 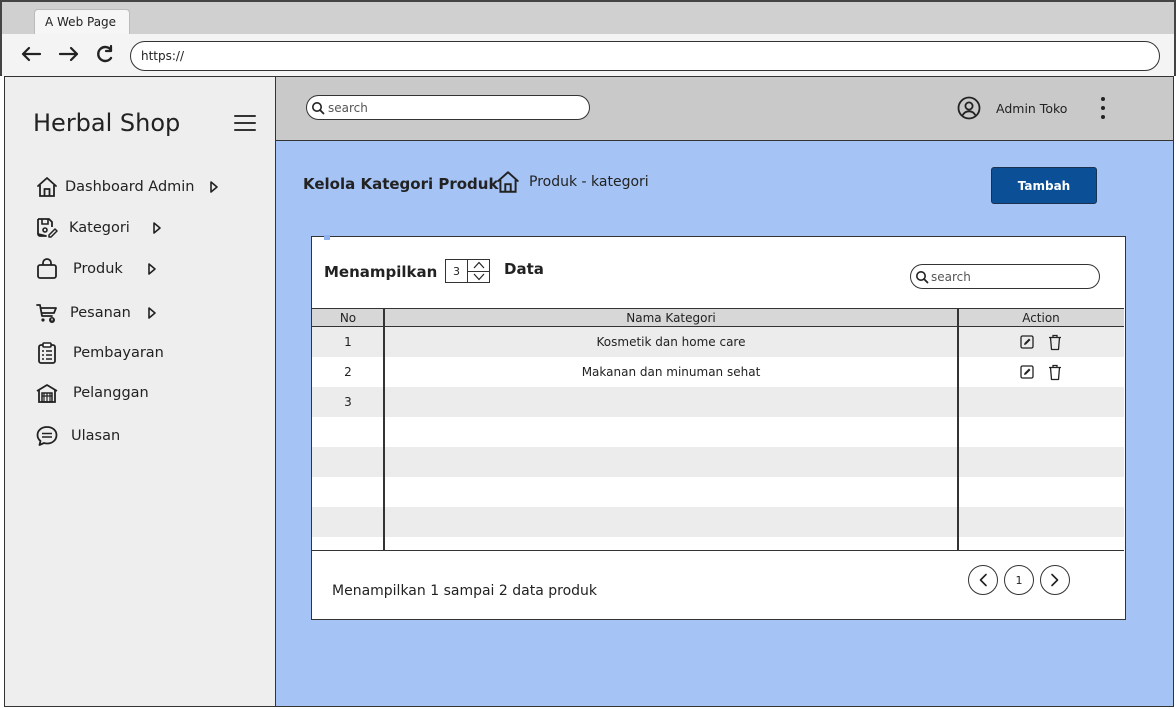 What do you see at coordinates (118, 353) in the screenshot?
I see `sidebar-item-label: Pembayaran` at bounding box center [118, 353].